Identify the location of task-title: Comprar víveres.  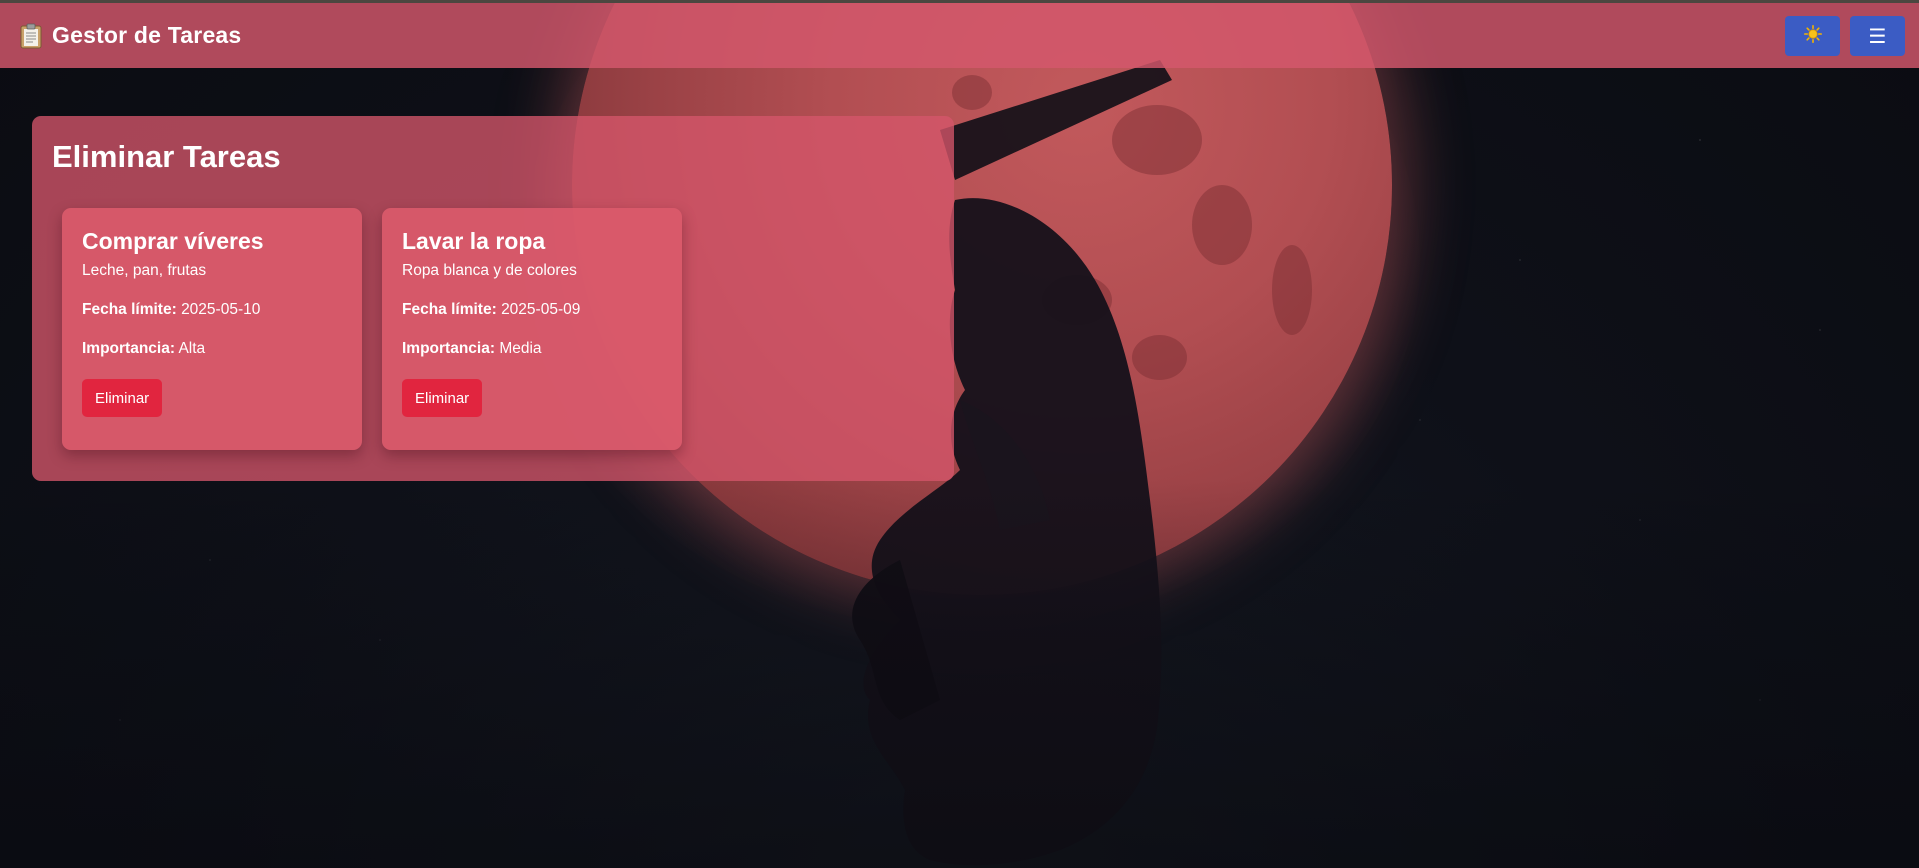
(173, 241).